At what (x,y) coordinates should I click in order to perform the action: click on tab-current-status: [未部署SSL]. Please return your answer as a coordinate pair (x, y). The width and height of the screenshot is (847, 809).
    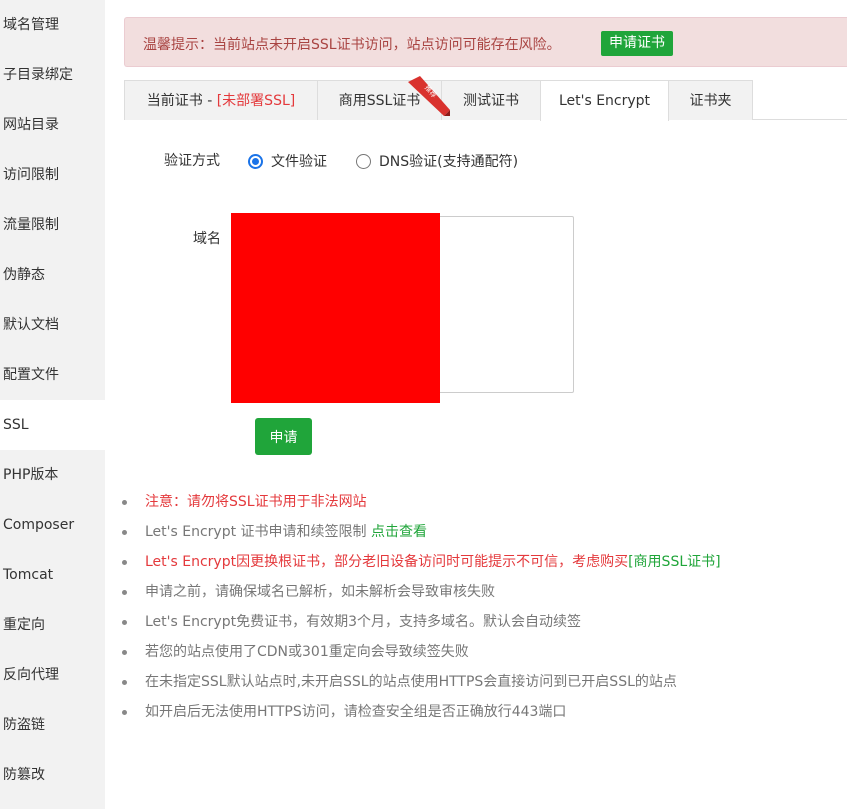
    Looking at the image, I should click on (256, 101).